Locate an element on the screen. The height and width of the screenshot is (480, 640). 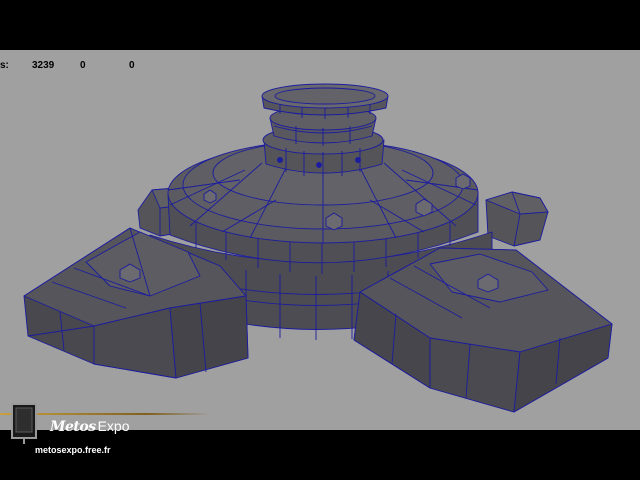
logo-expo: Expo is located at coordinates (113, 426).